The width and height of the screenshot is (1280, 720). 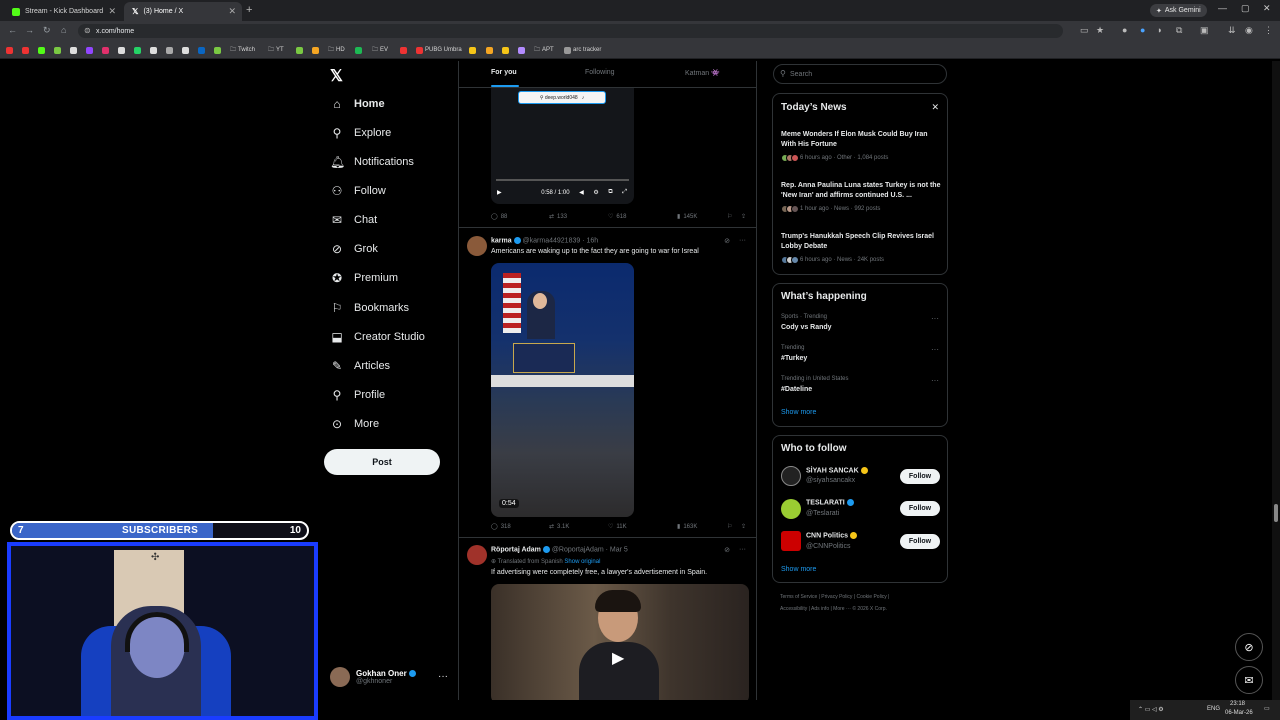 I want to click on nav-premium: ✪ Premium, so click(x=364, y=278).